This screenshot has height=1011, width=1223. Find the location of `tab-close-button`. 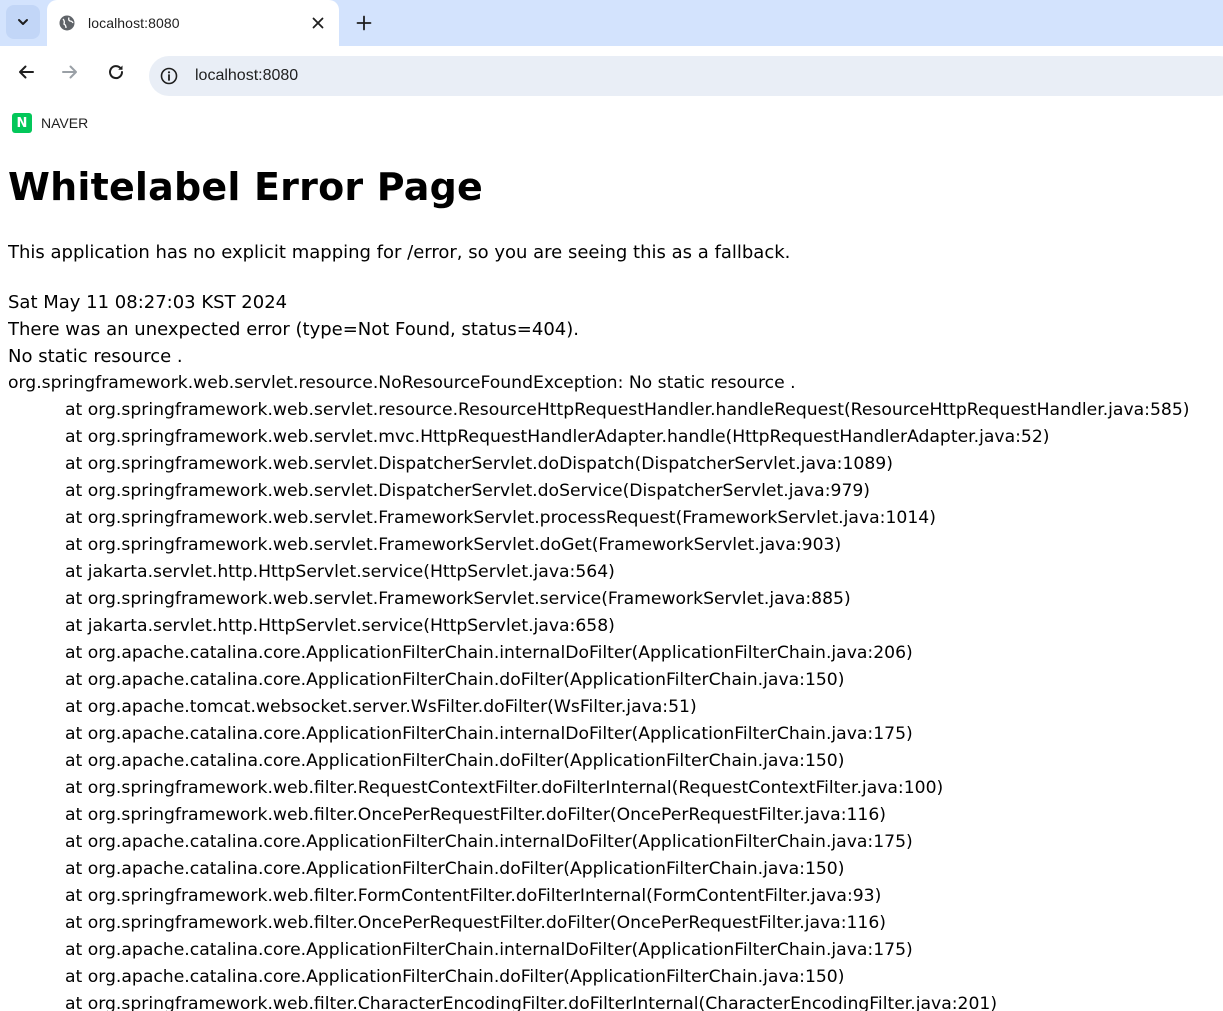

tab-close-button is located at coordinates (318, 23).